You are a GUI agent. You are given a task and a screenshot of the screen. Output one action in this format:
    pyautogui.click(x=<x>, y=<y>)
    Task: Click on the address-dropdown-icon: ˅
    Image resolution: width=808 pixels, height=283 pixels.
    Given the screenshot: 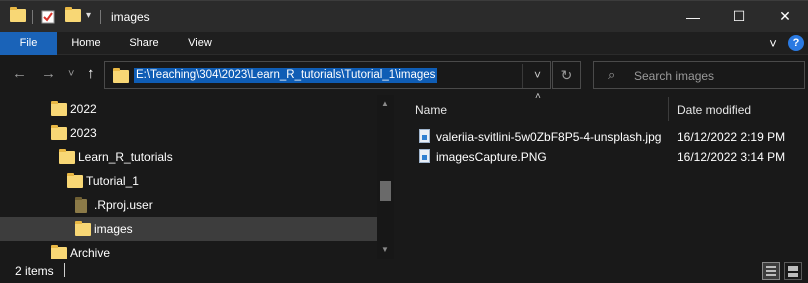 What is the action you would take?
    pyautogui.click(x=537, y=76)
    